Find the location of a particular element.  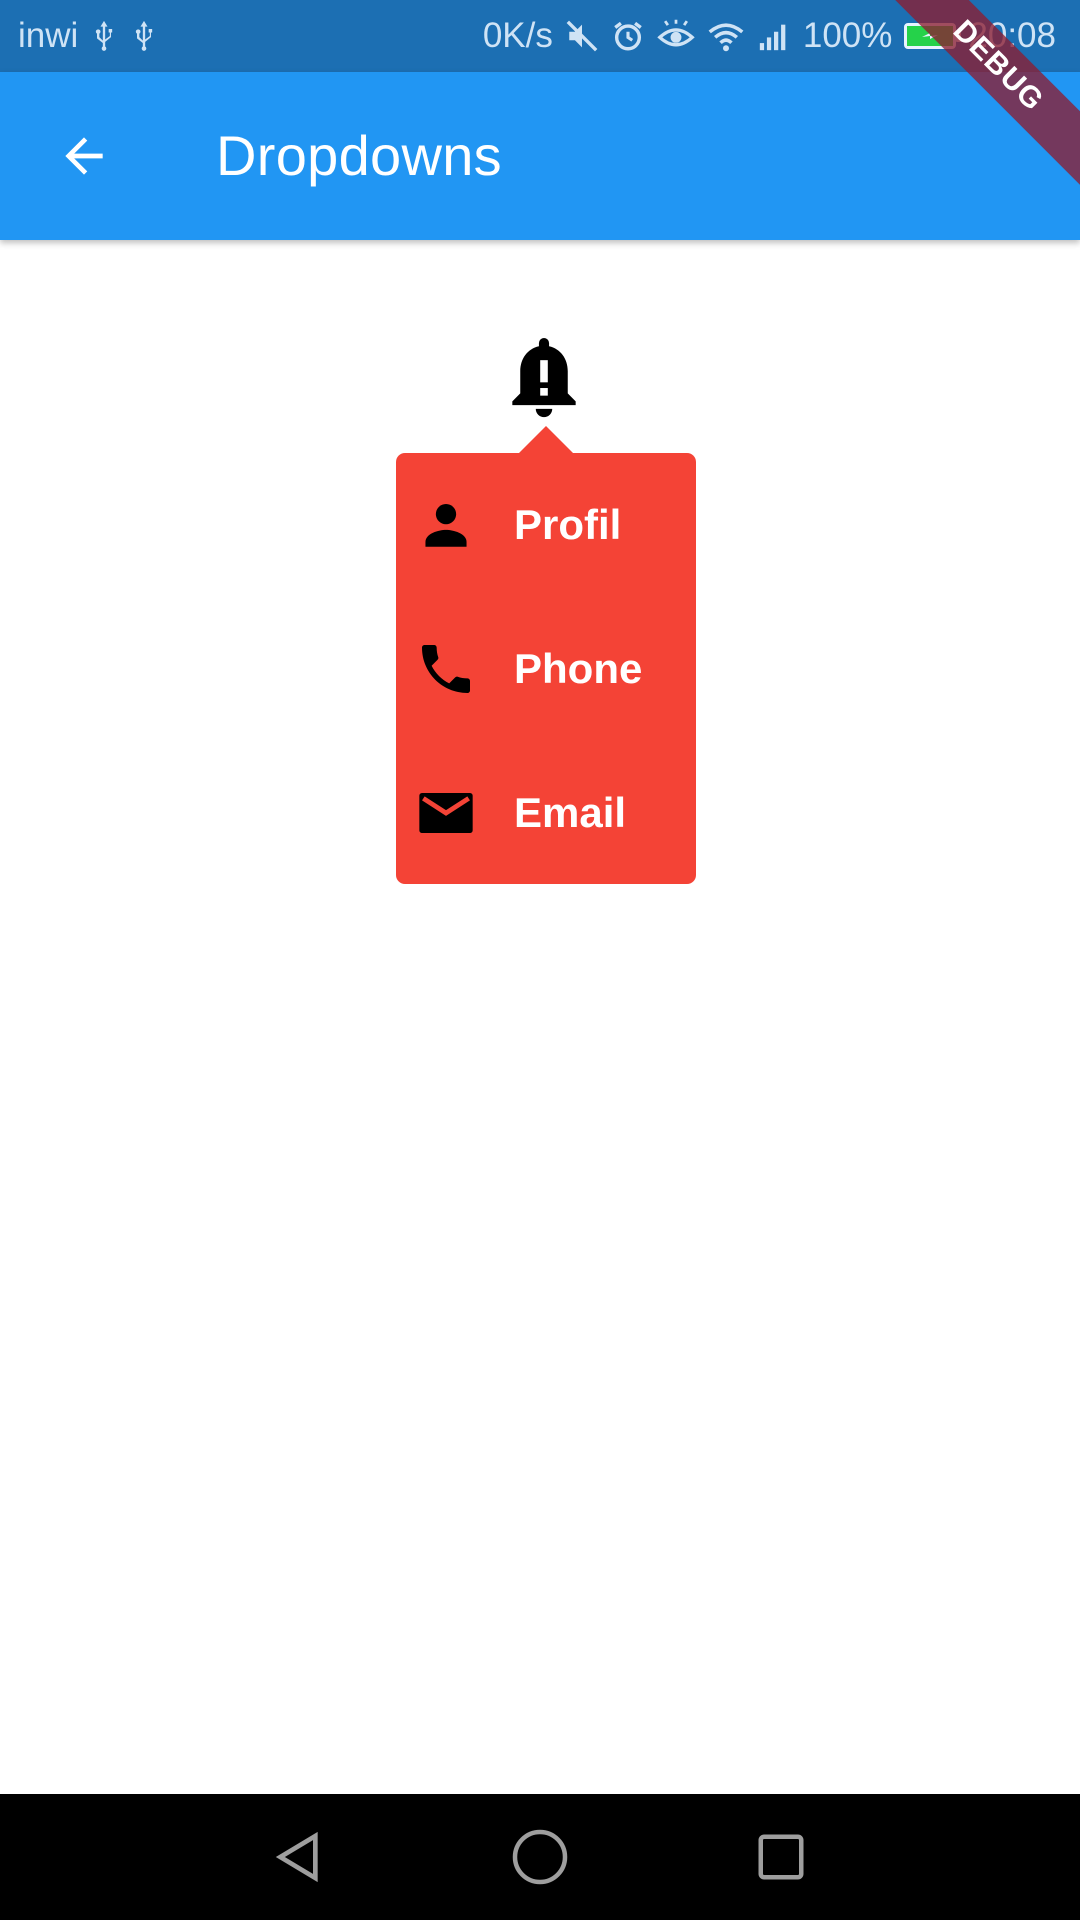

notification-bell-button is located at coordinates (544, 376).